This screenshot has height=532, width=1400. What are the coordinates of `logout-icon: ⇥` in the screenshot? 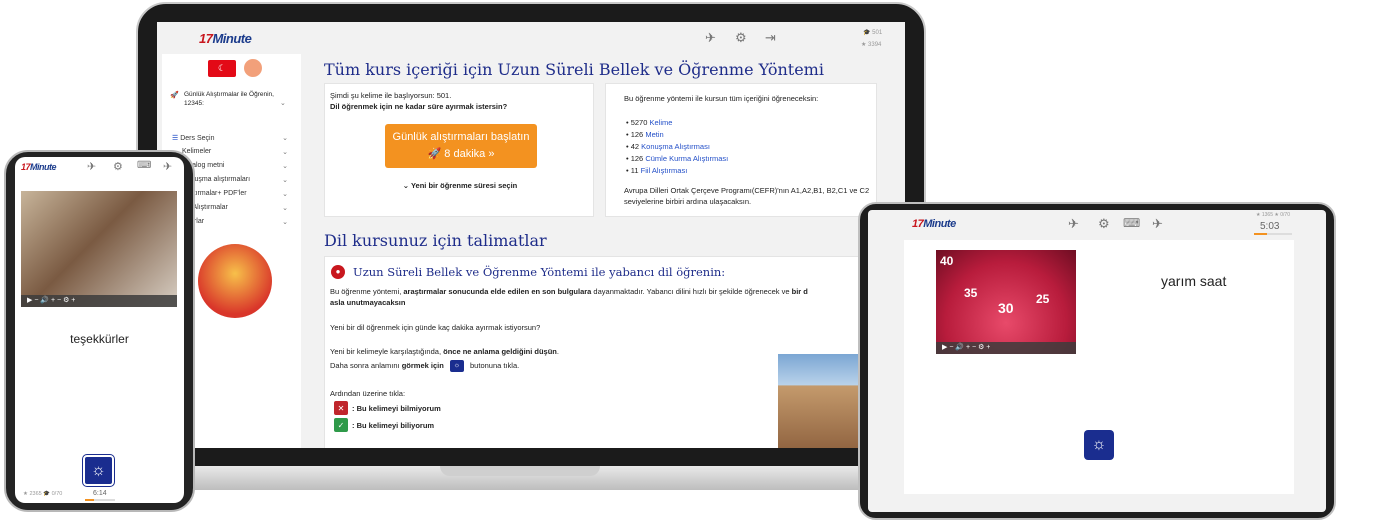 It's located at (770, 38).